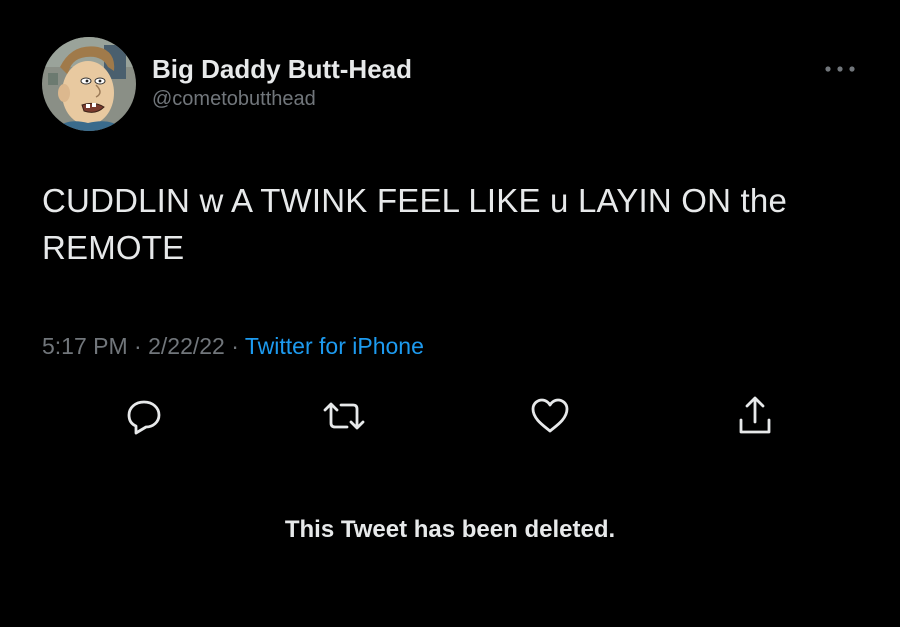 This screenshot has width=900, height=627. I want to click on tweet-date: 2/22/22, so click(186, 346).